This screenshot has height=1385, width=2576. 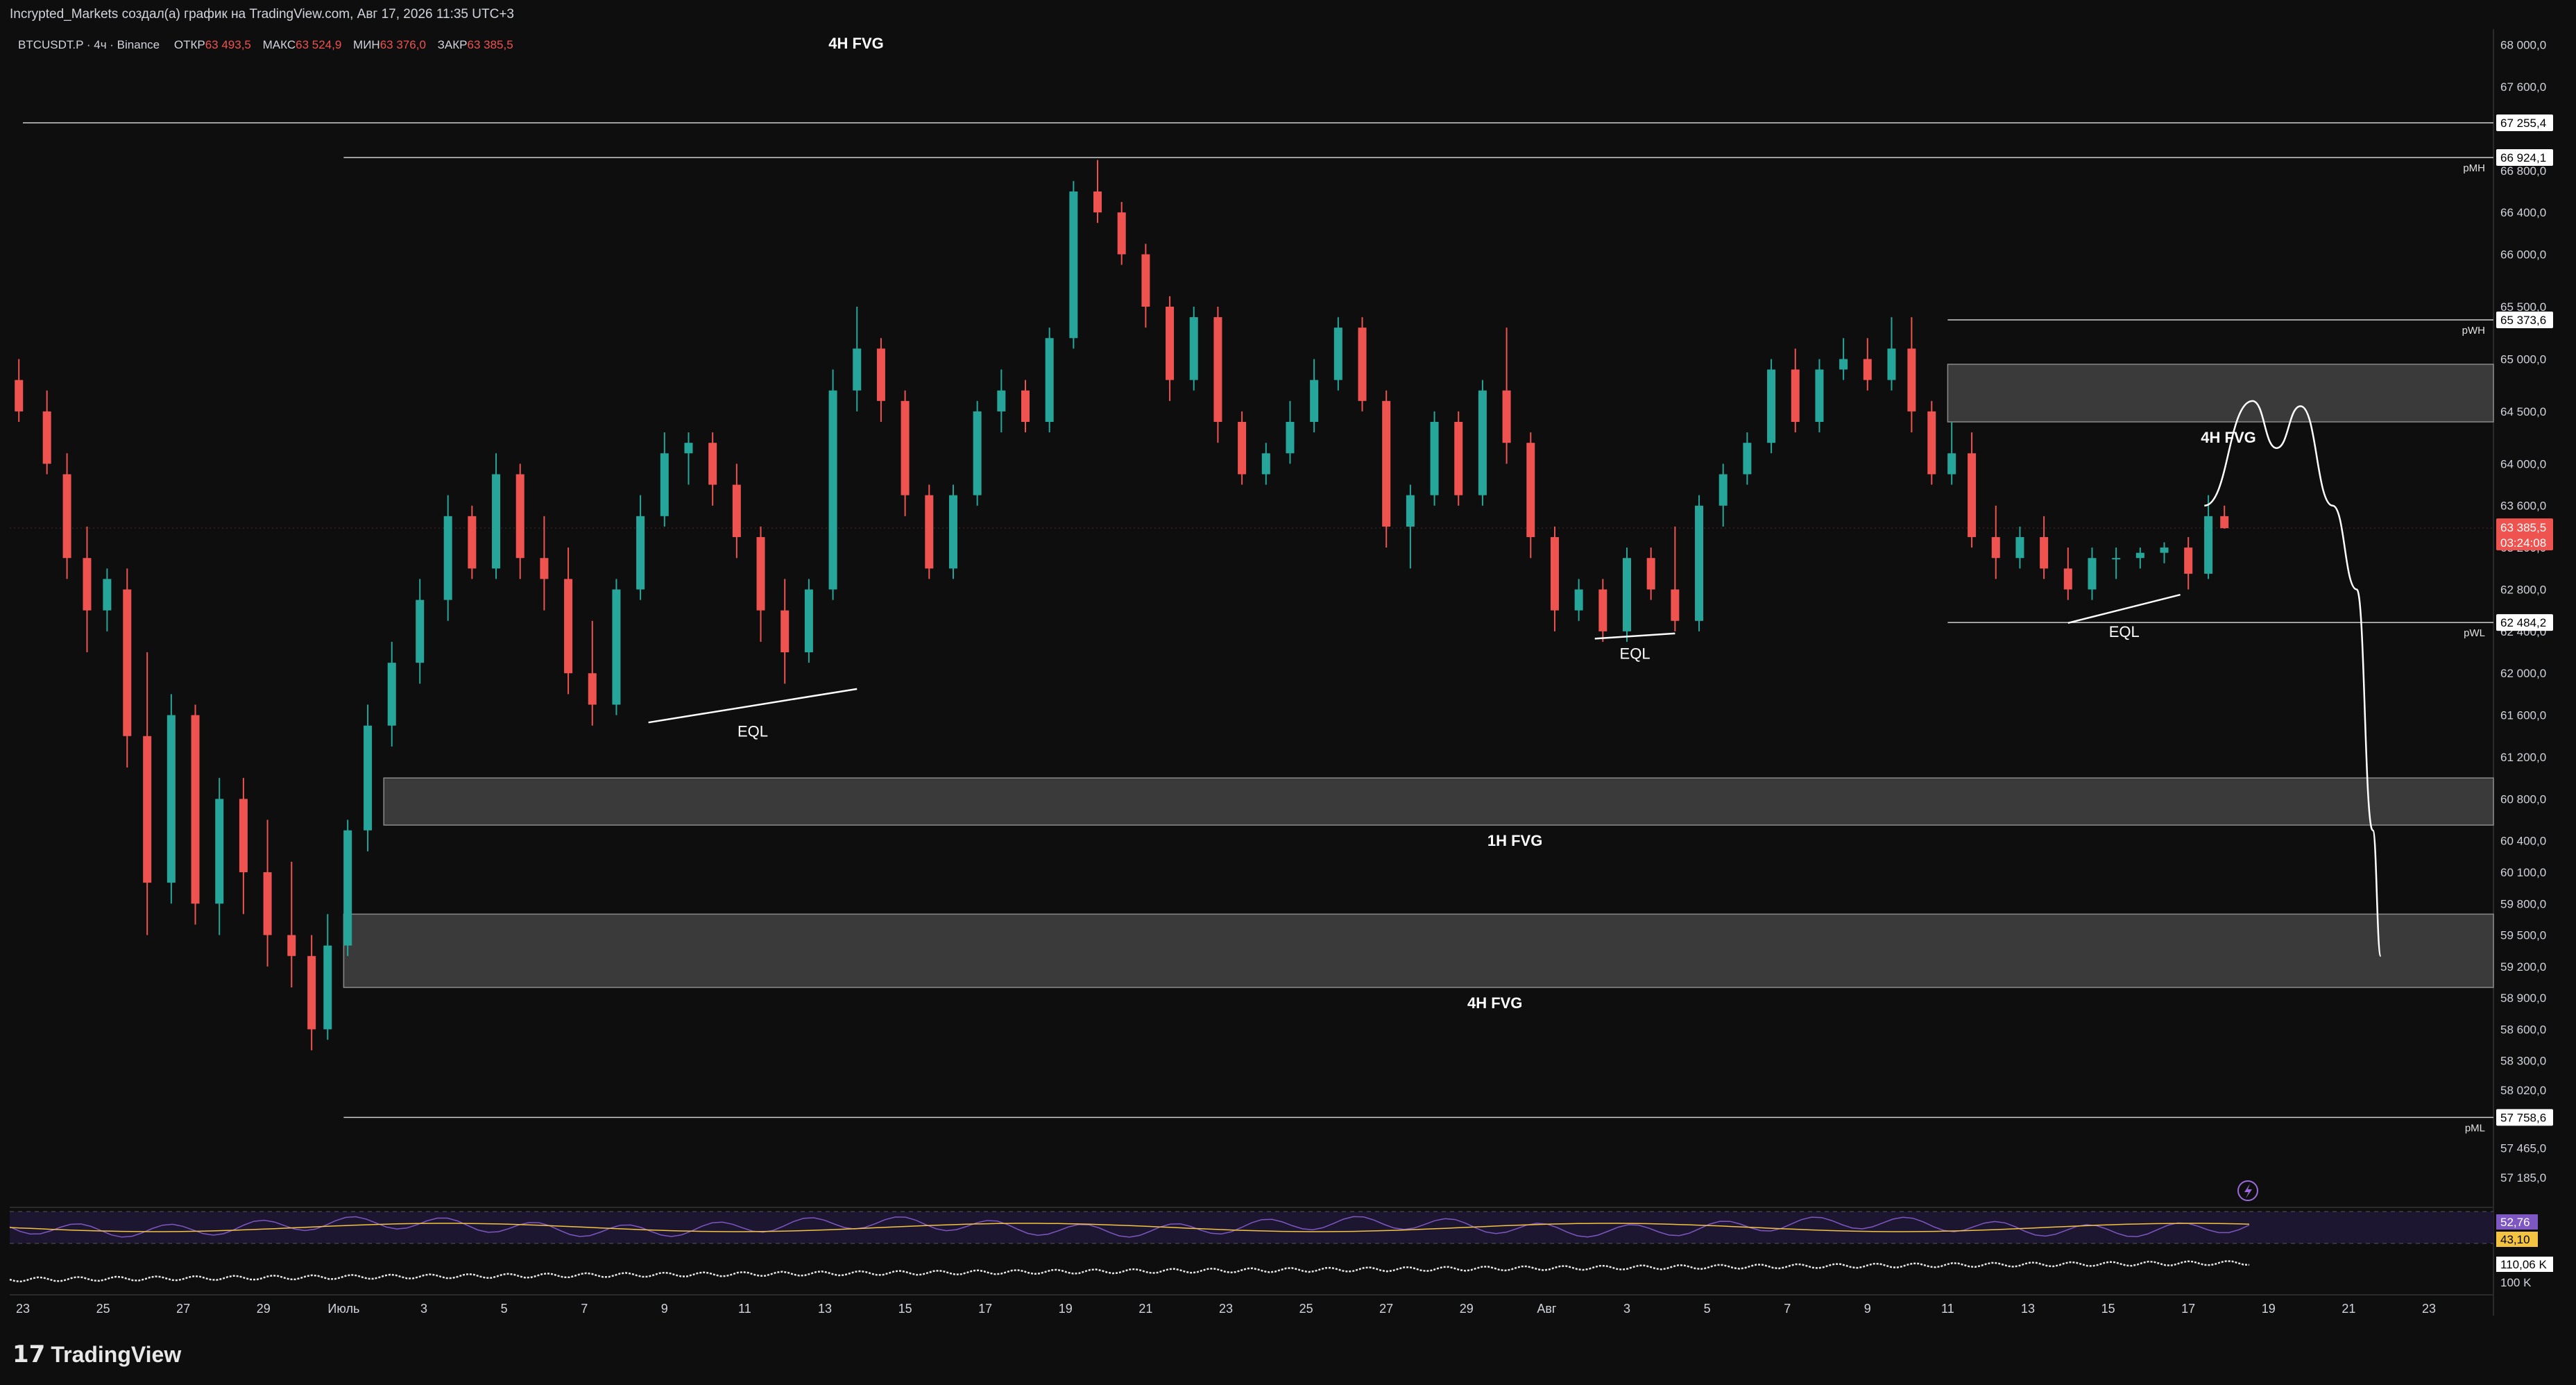 I want to click on fvg-zone, so click(x=1418, y=950).